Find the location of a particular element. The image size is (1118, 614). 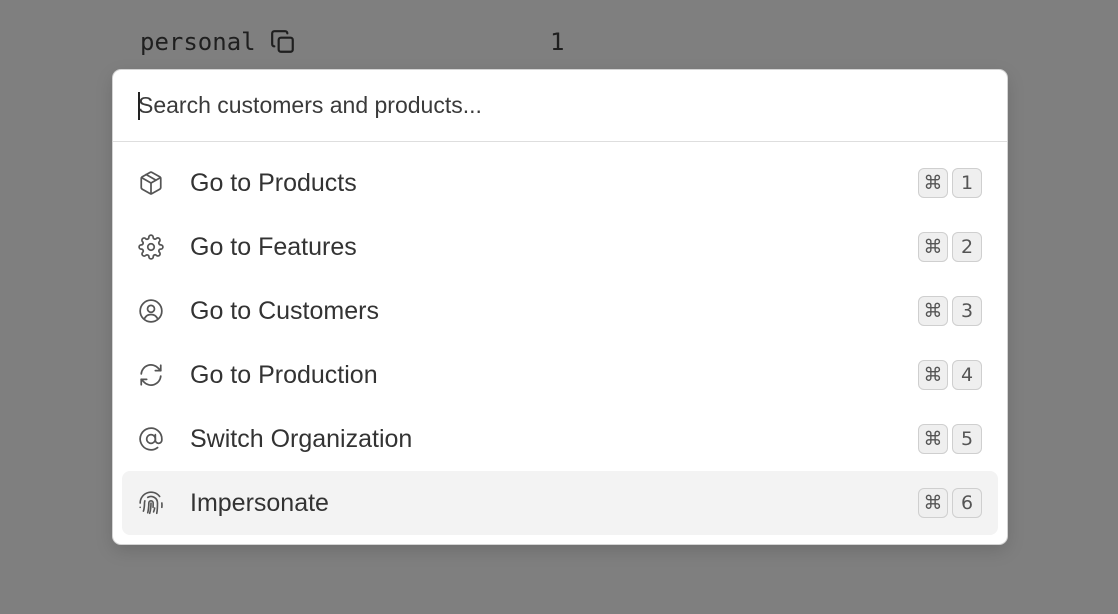

number-key: 1 is located at coordinates (967, 183).